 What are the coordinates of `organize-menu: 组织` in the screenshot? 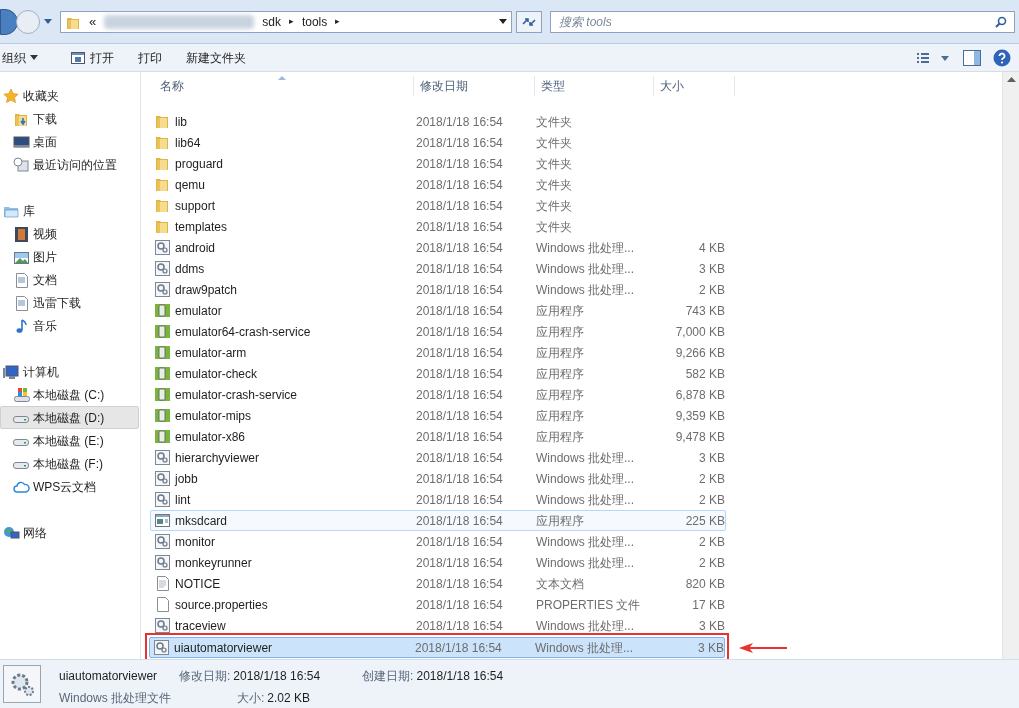 It's located at (23, 57).